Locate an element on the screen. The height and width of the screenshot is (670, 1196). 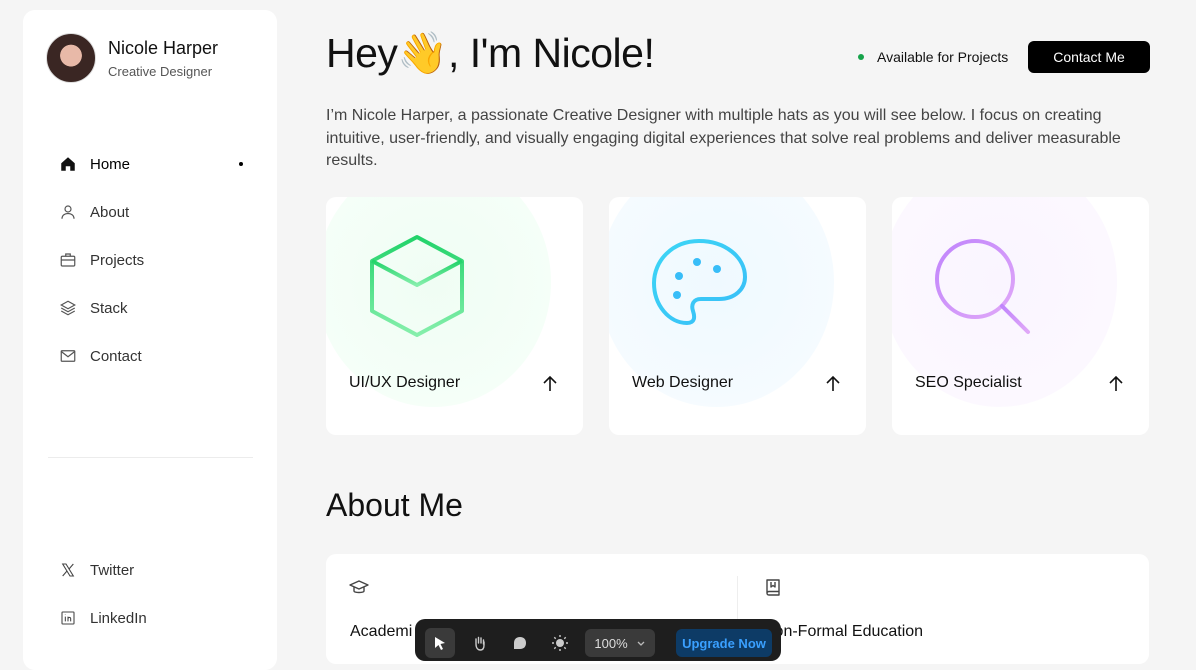
service-card-uiux: UI/UX Designer is located at coordinates (454, 316).